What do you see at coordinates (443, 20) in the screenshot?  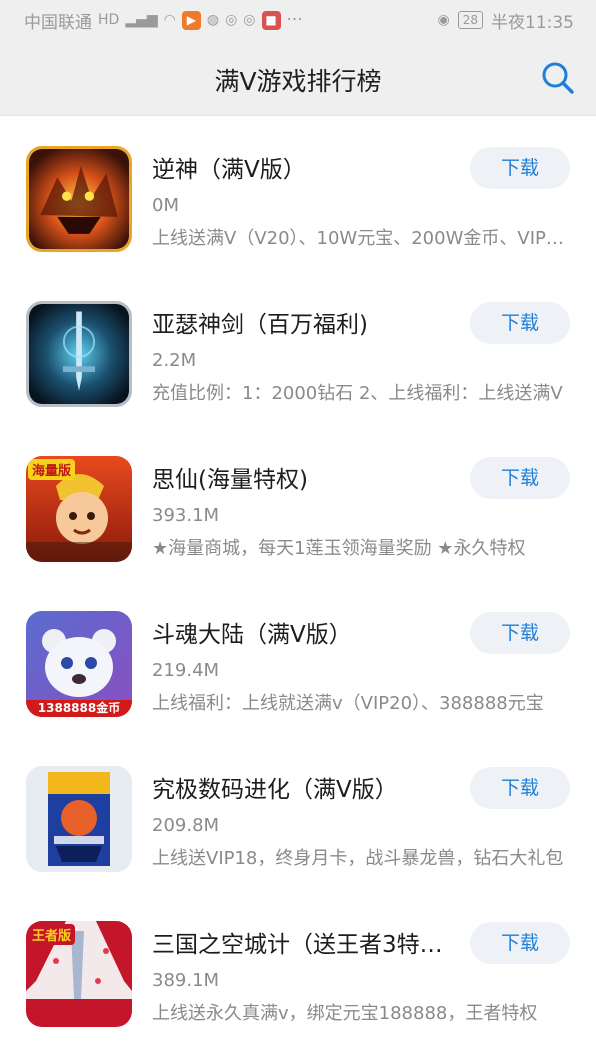 I see `eye-icon: ◉` at bounding box center [443, 20].